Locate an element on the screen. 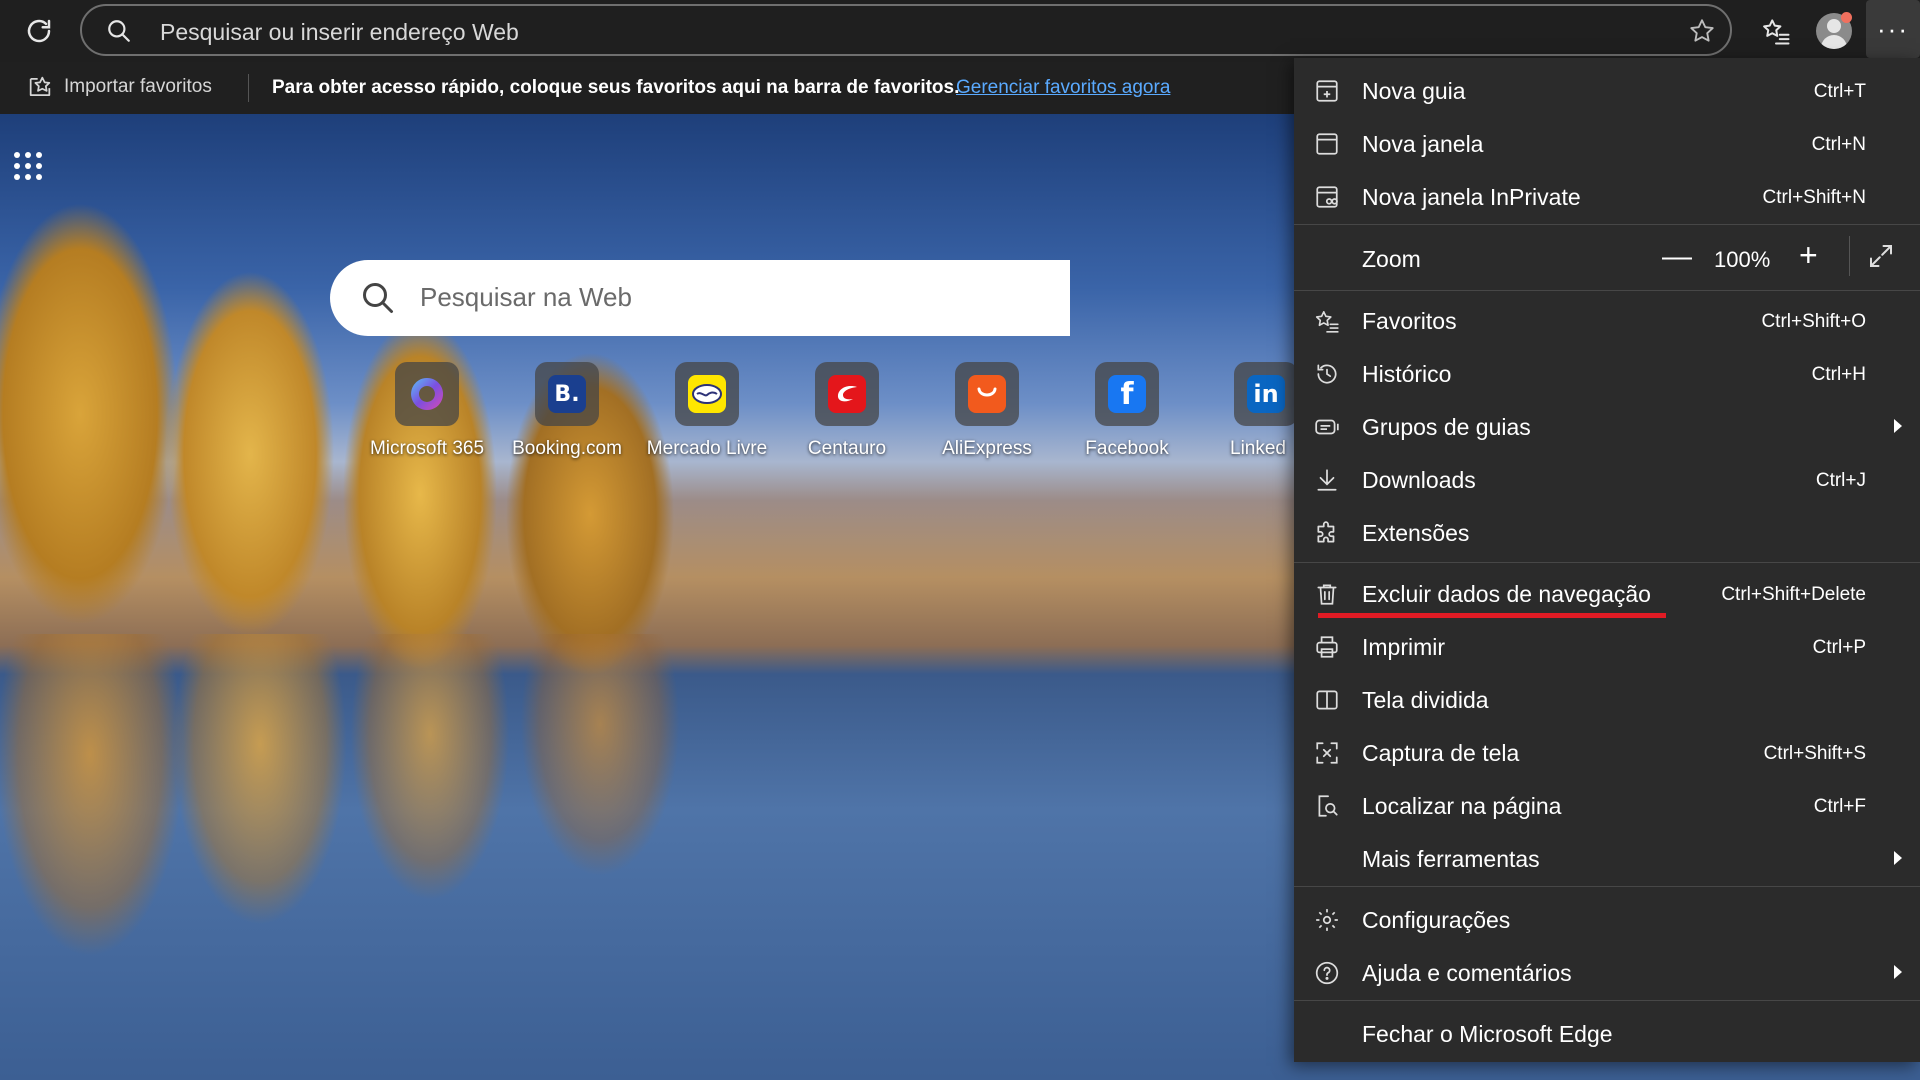 The width and height of the screenshot is (1920, 1080). menu-item-label: Localizar na página is located at coordinates (1462, 806).